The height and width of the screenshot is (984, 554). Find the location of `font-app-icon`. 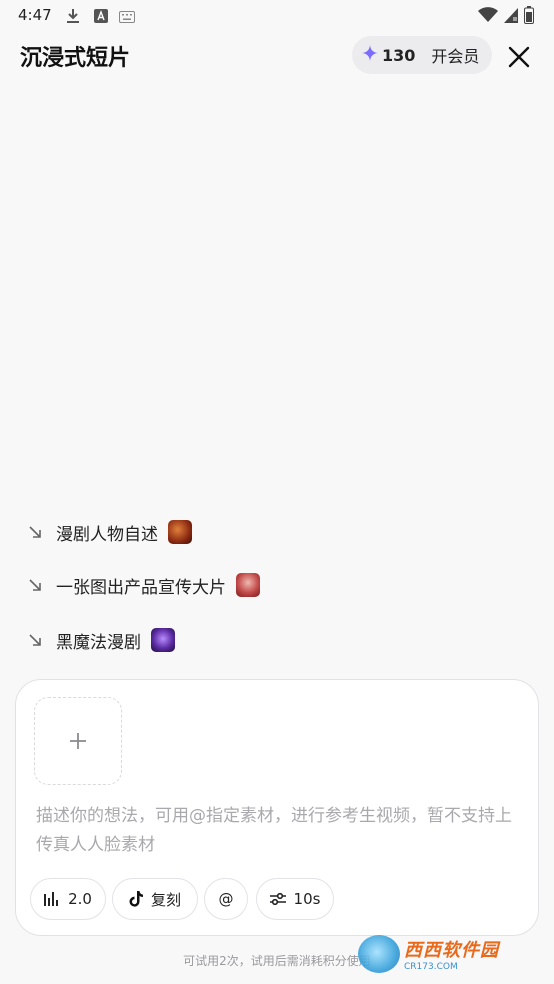

font-app-icon is located at coordinates (101, 17).